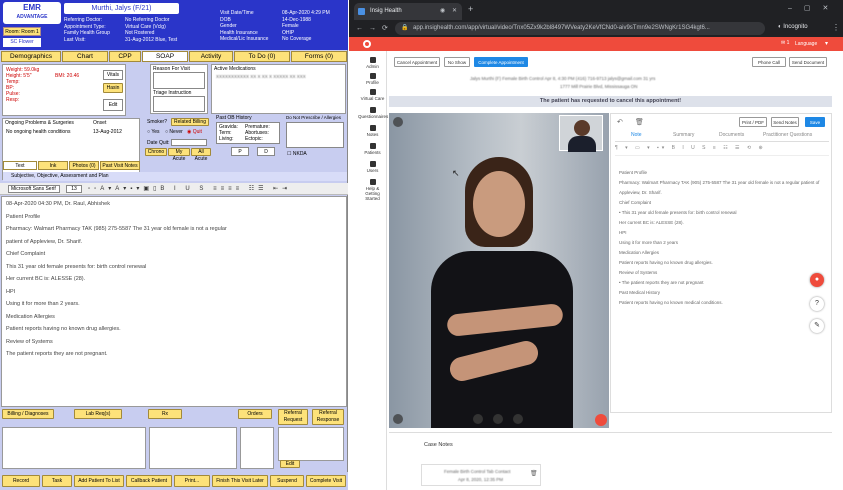 The height and width of the screenshot is (490, 843). Describe the element at coordinates (326, 481) in the screenshot. I see `complete-visit-button: Complete Visit` at that location.